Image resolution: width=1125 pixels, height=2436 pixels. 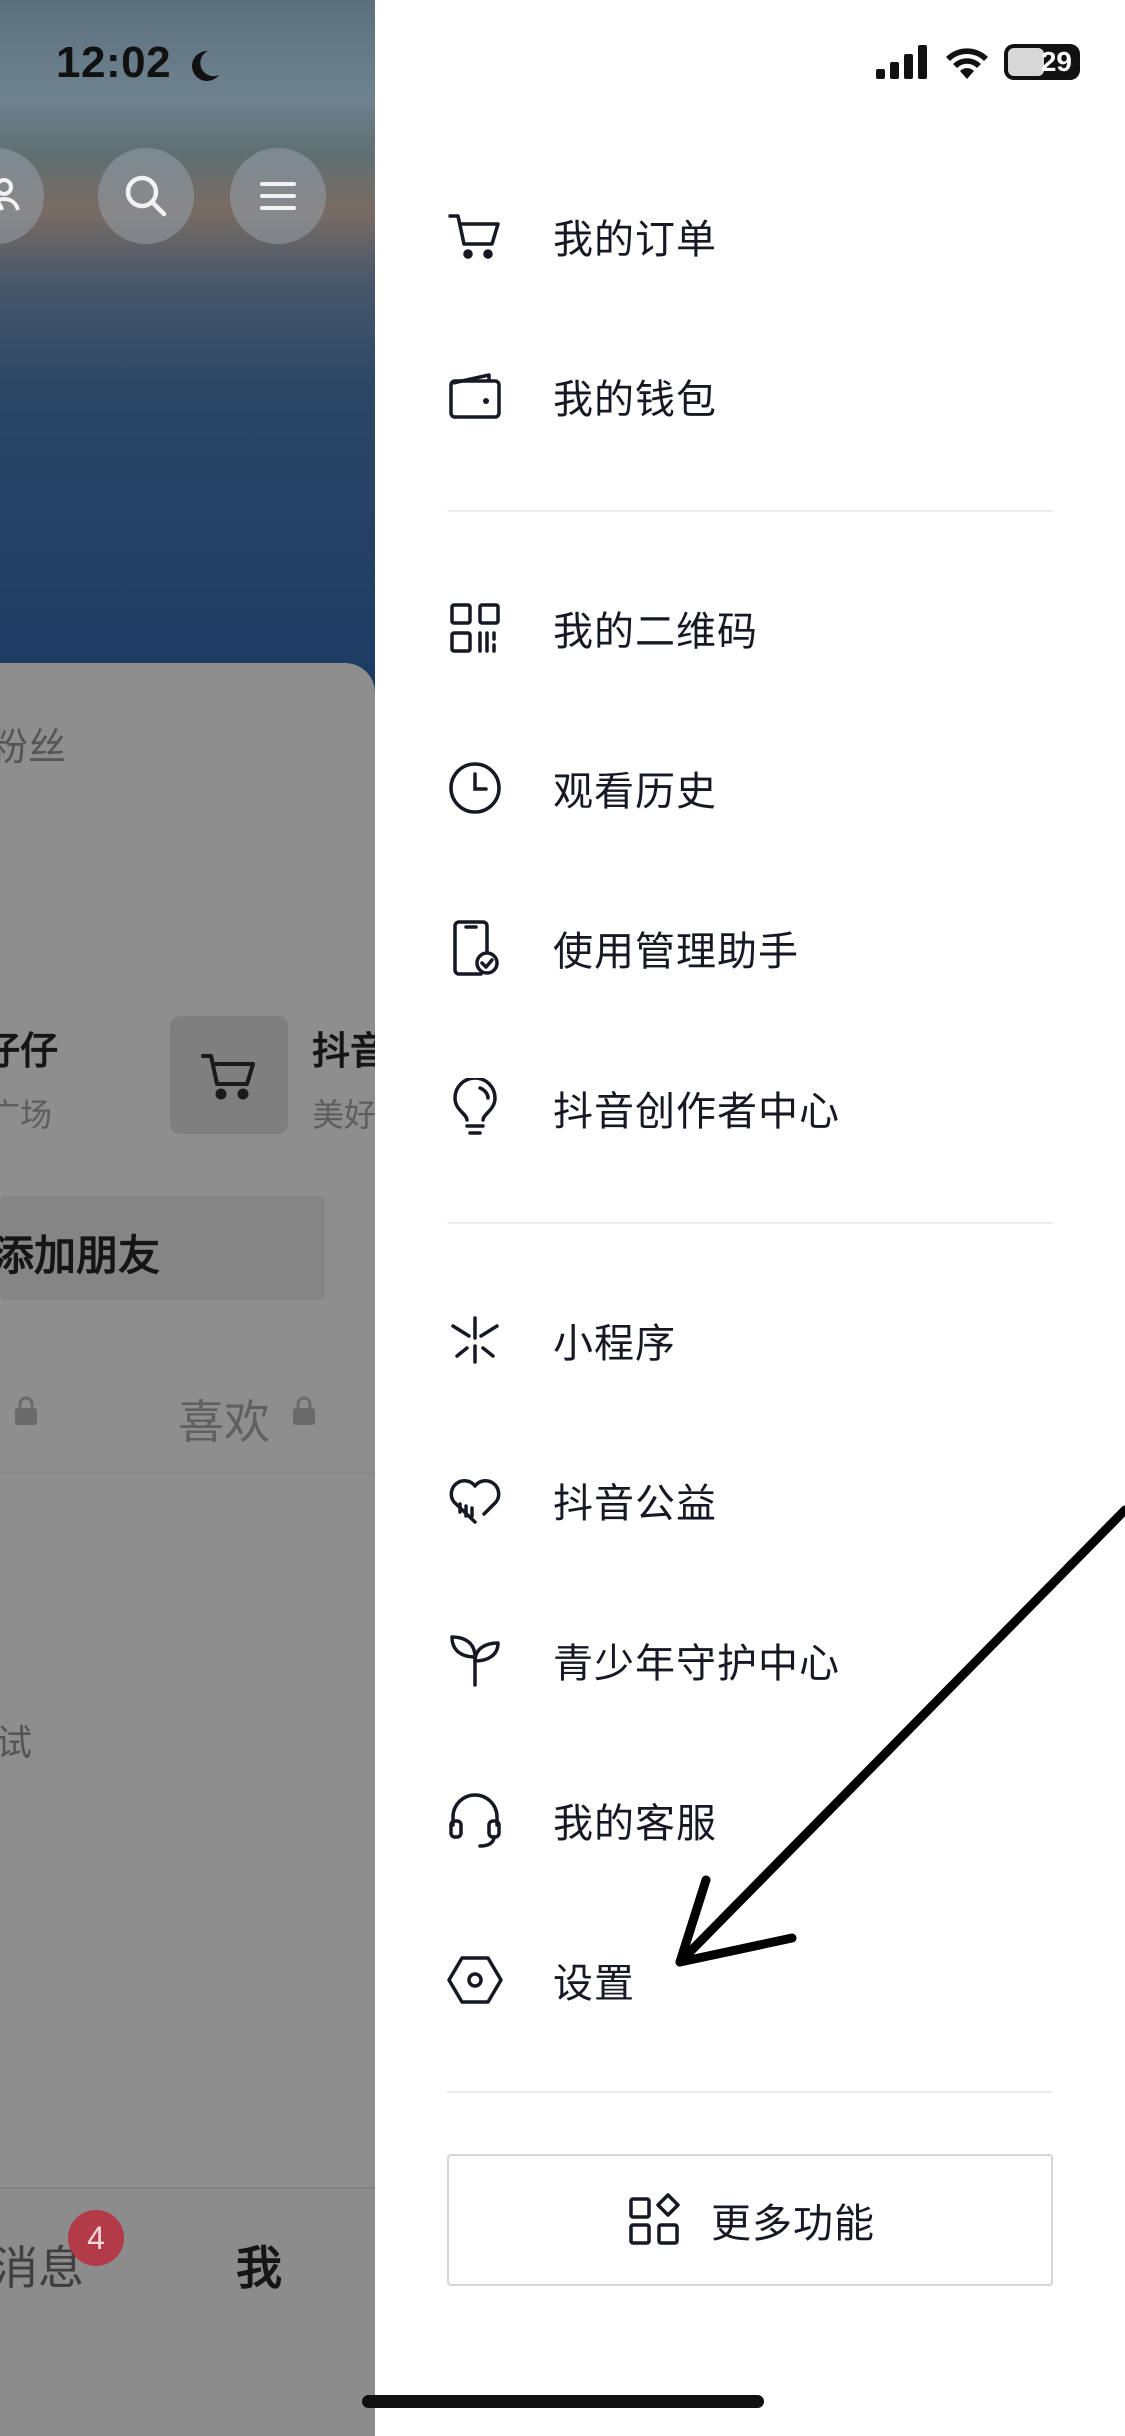 I want to click on profile-cover, so click(x=187, y=350).